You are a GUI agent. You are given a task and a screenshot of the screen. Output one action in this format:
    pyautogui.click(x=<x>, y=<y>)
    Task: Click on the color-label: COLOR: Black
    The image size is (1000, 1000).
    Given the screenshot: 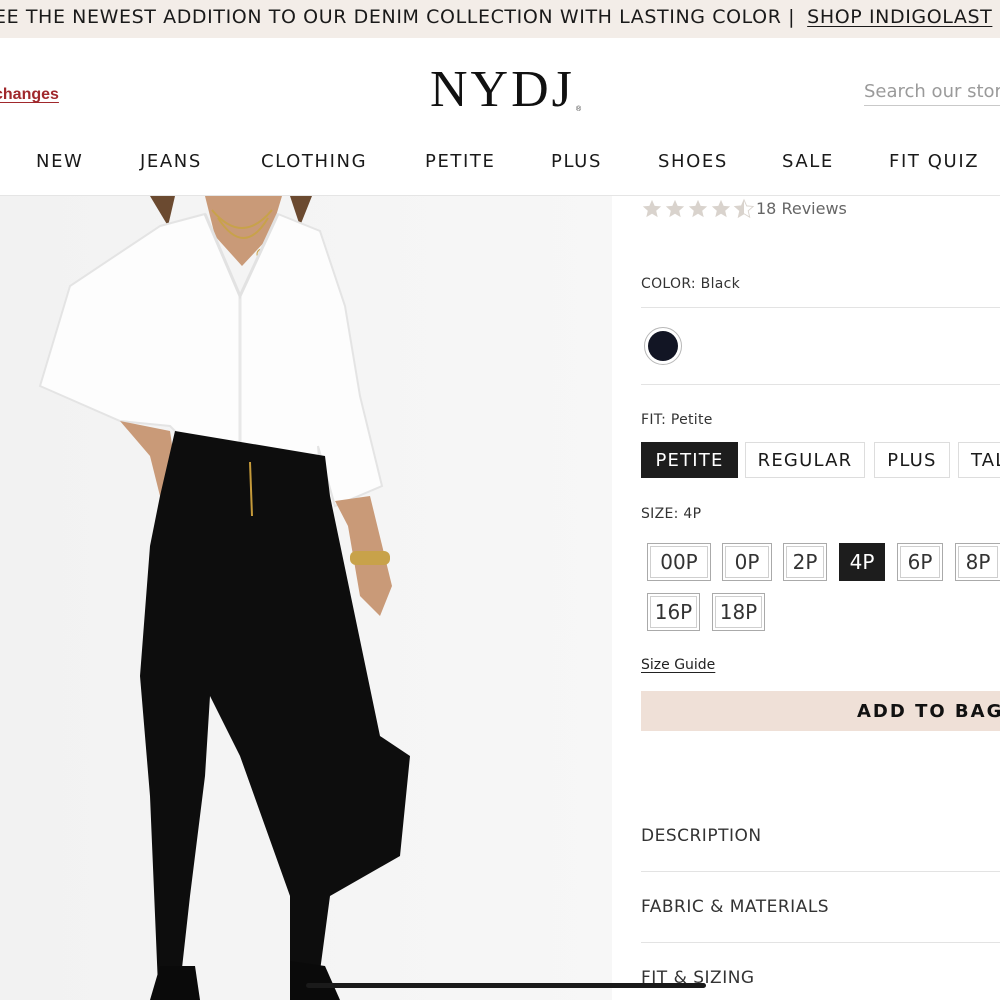 What is the action you would take?
    pyautogui.click(x=691, y=284)
    